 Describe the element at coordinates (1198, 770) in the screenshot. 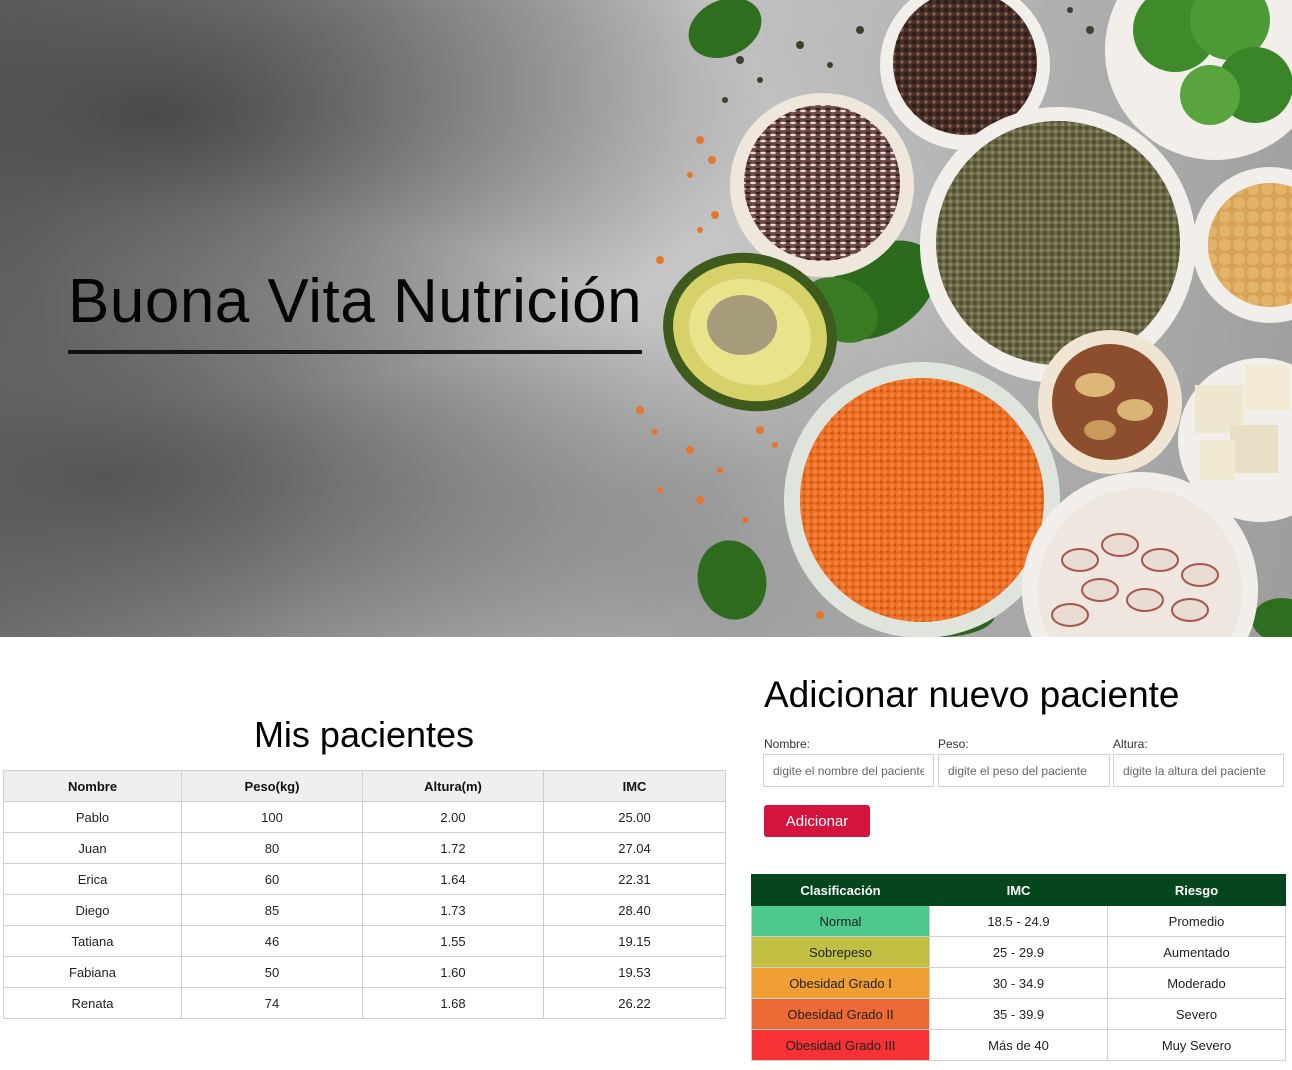

I see `altura-input` at that location.